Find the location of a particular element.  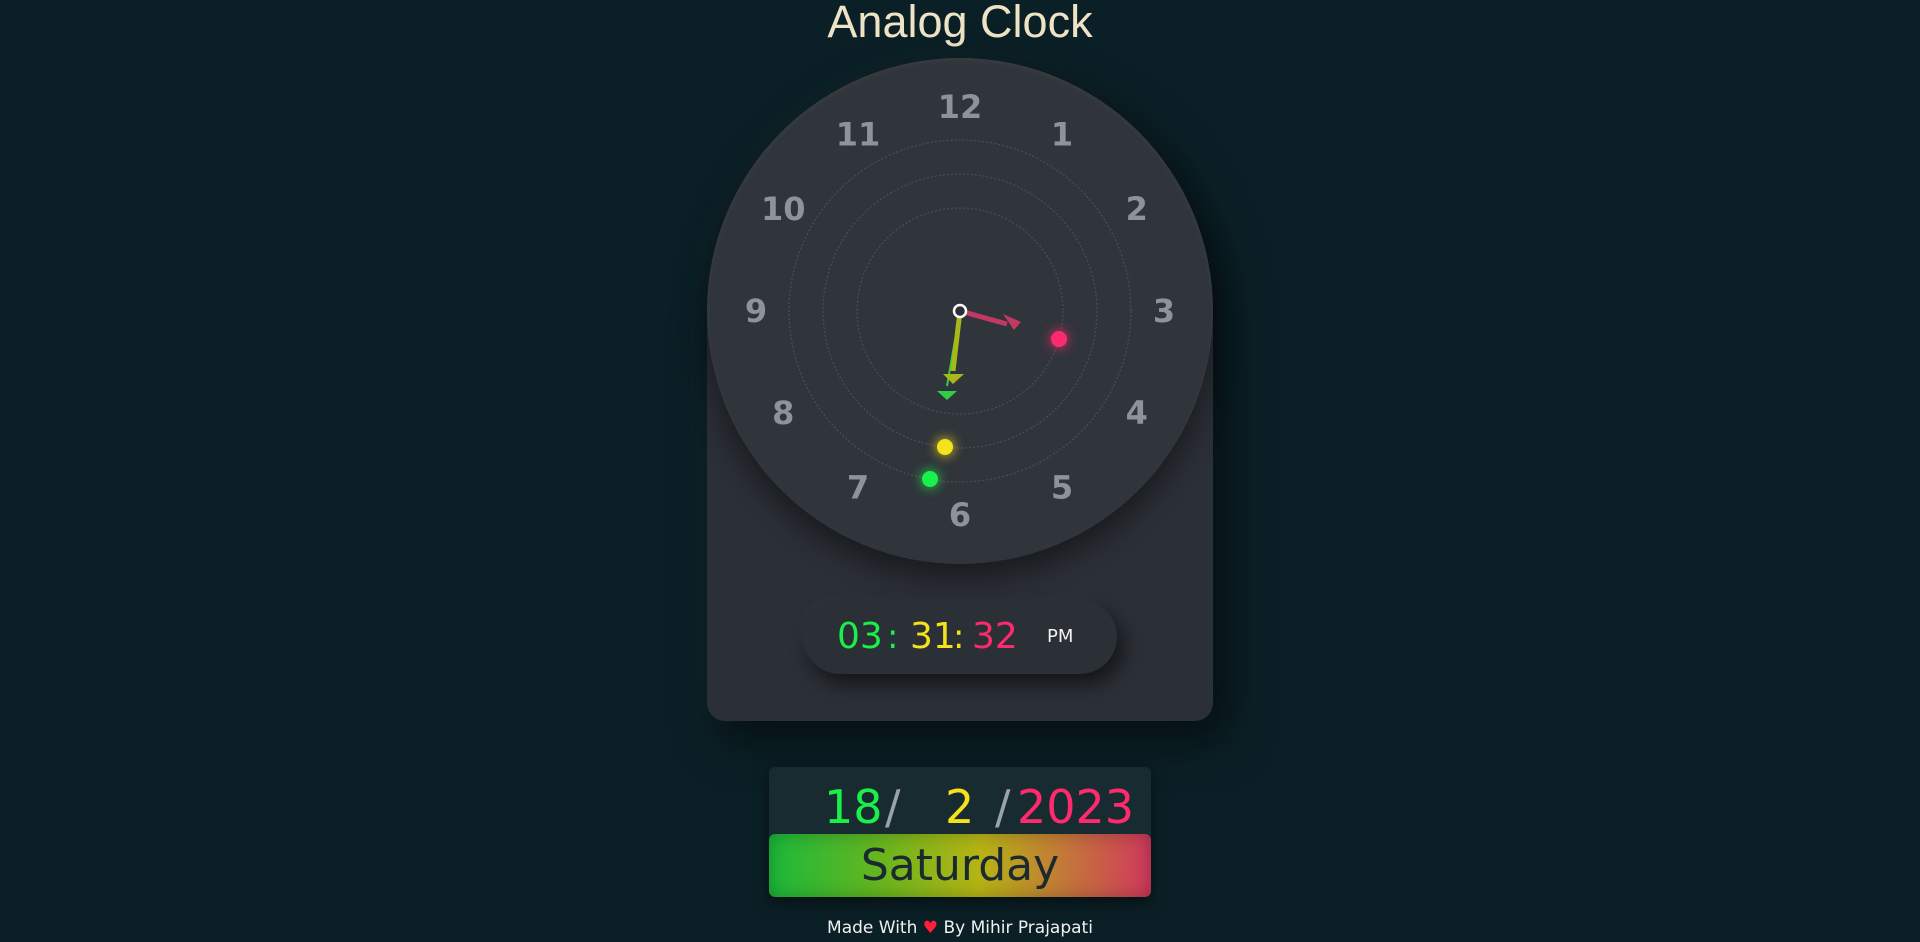

clock-dial: 121234567891011 is located at coordinates (960, 311).